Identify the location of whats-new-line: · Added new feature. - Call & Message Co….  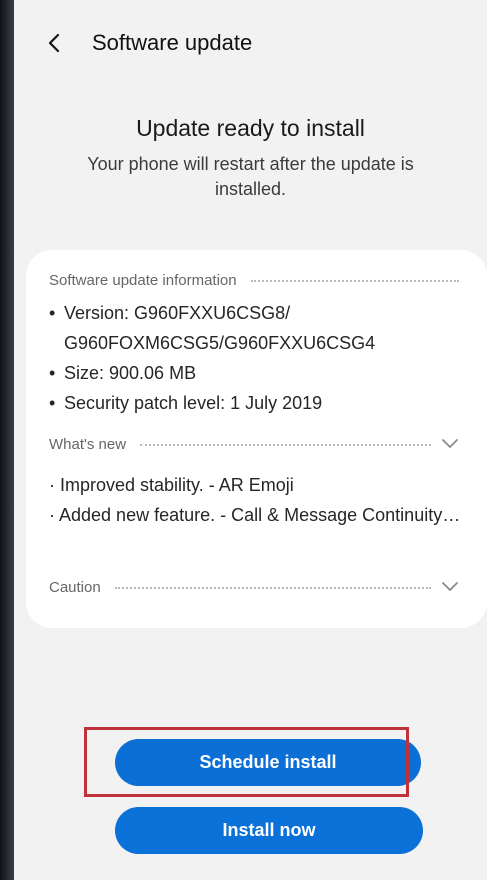
(255, 515).